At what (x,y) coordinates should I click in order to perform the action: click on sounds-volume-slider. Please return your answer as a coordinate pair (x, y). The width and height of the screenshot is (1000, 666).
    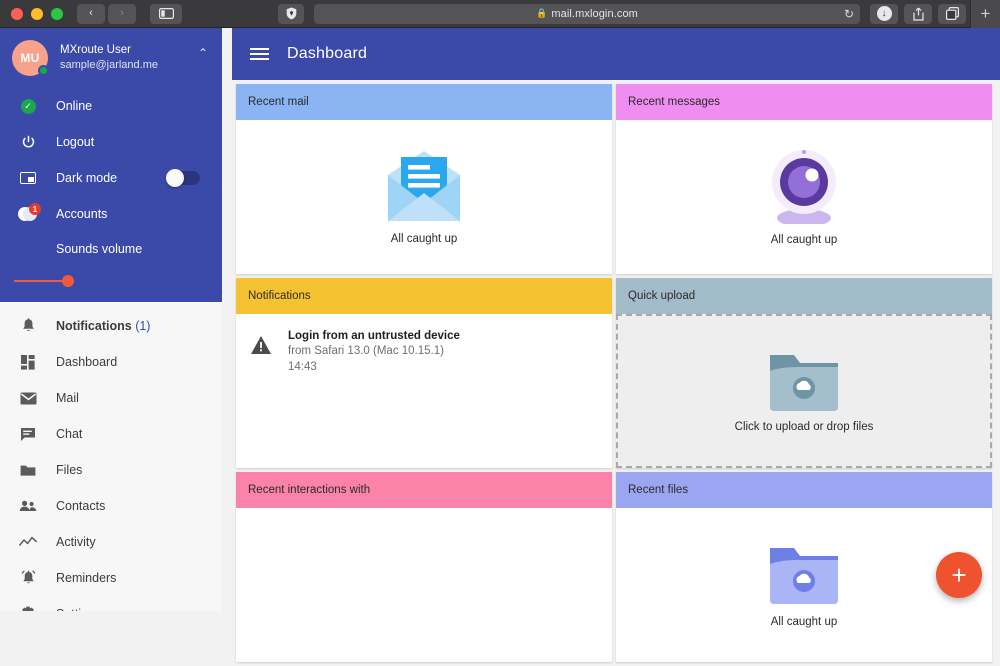
    Looking at the image, I should click on (104, 281).